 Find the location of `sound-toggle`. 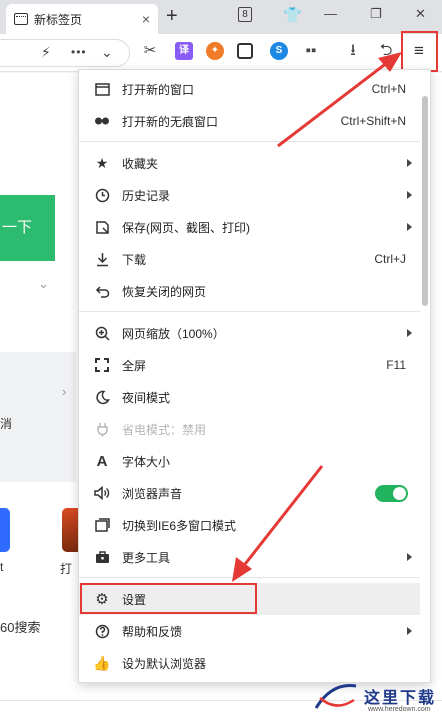

sound-toggle is located at coordinates (391, 493).